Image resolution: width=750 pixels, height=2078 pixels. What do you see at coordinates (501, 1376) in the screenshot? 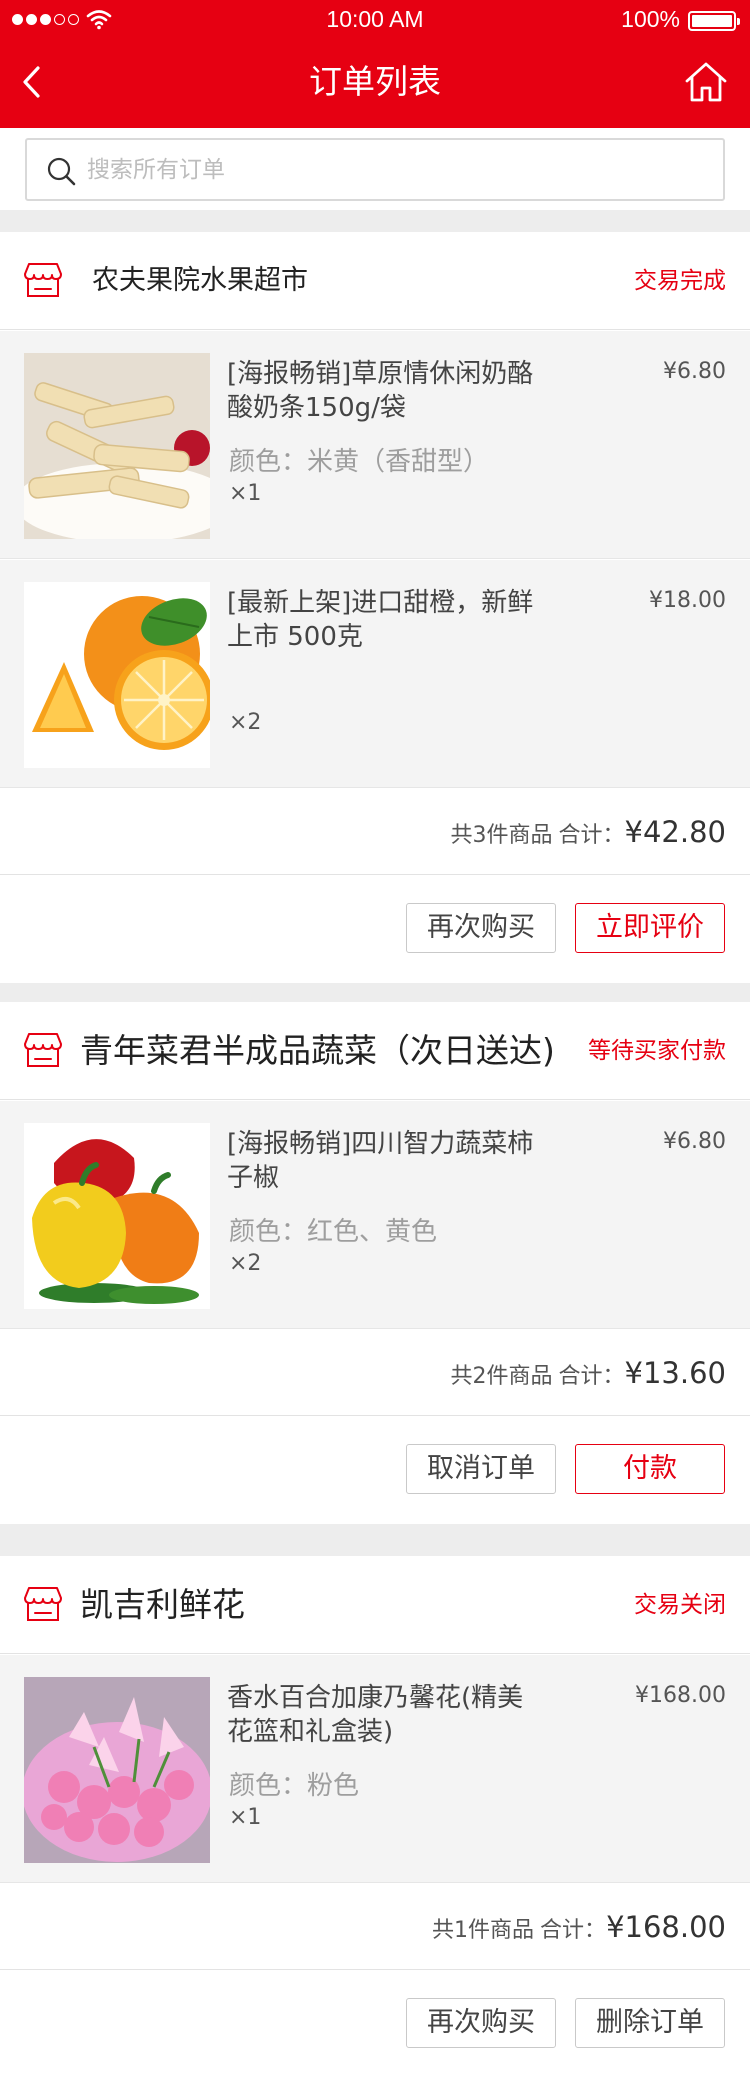
I see `item-count: 共2件商品` at bounding box center [501, 1376].